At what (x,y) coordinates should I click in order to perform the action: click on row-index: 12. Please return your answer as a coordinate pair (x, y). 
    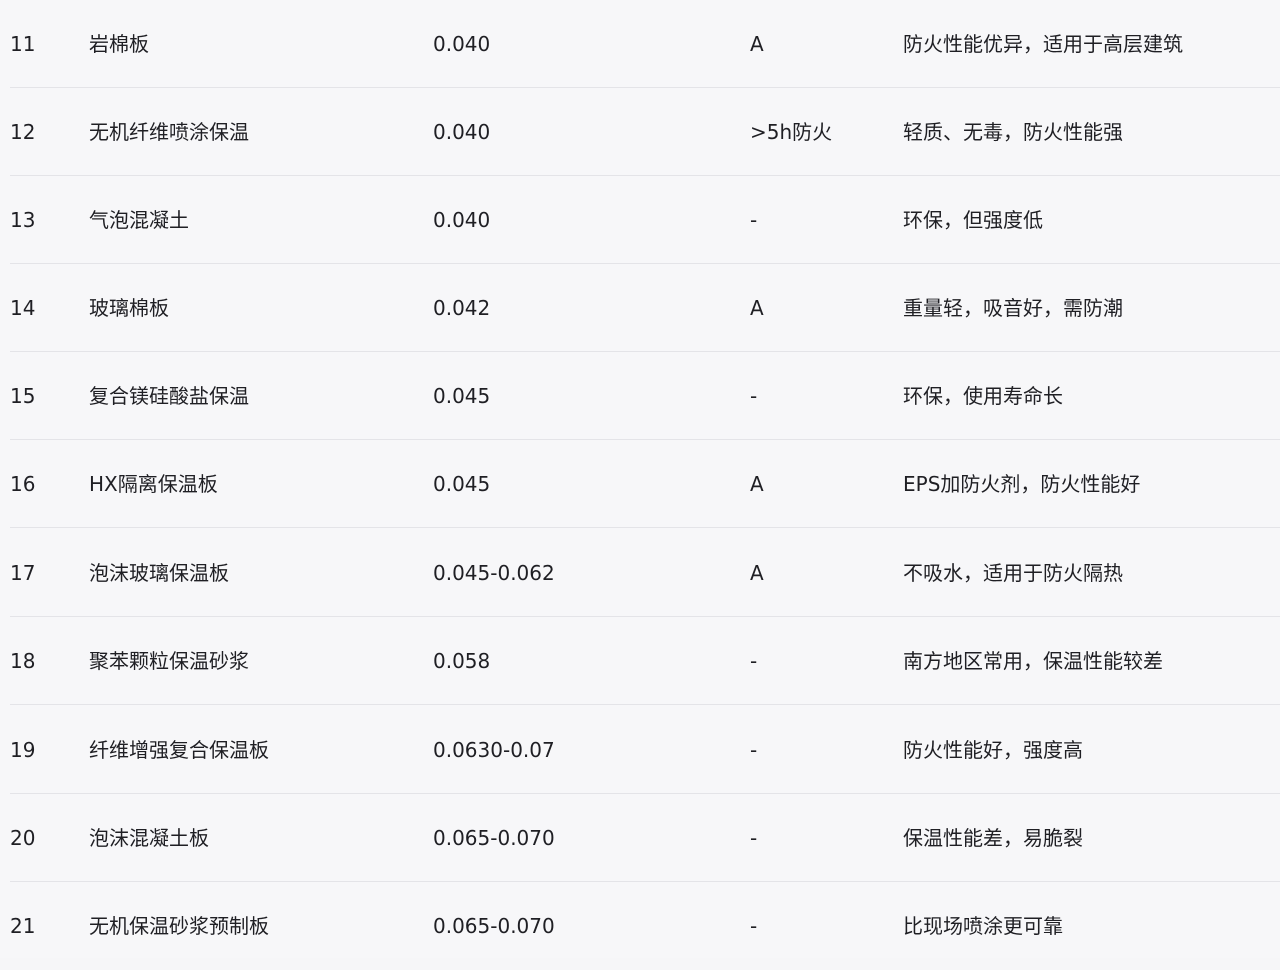
    Looking at the image, I should click on (23, 132).